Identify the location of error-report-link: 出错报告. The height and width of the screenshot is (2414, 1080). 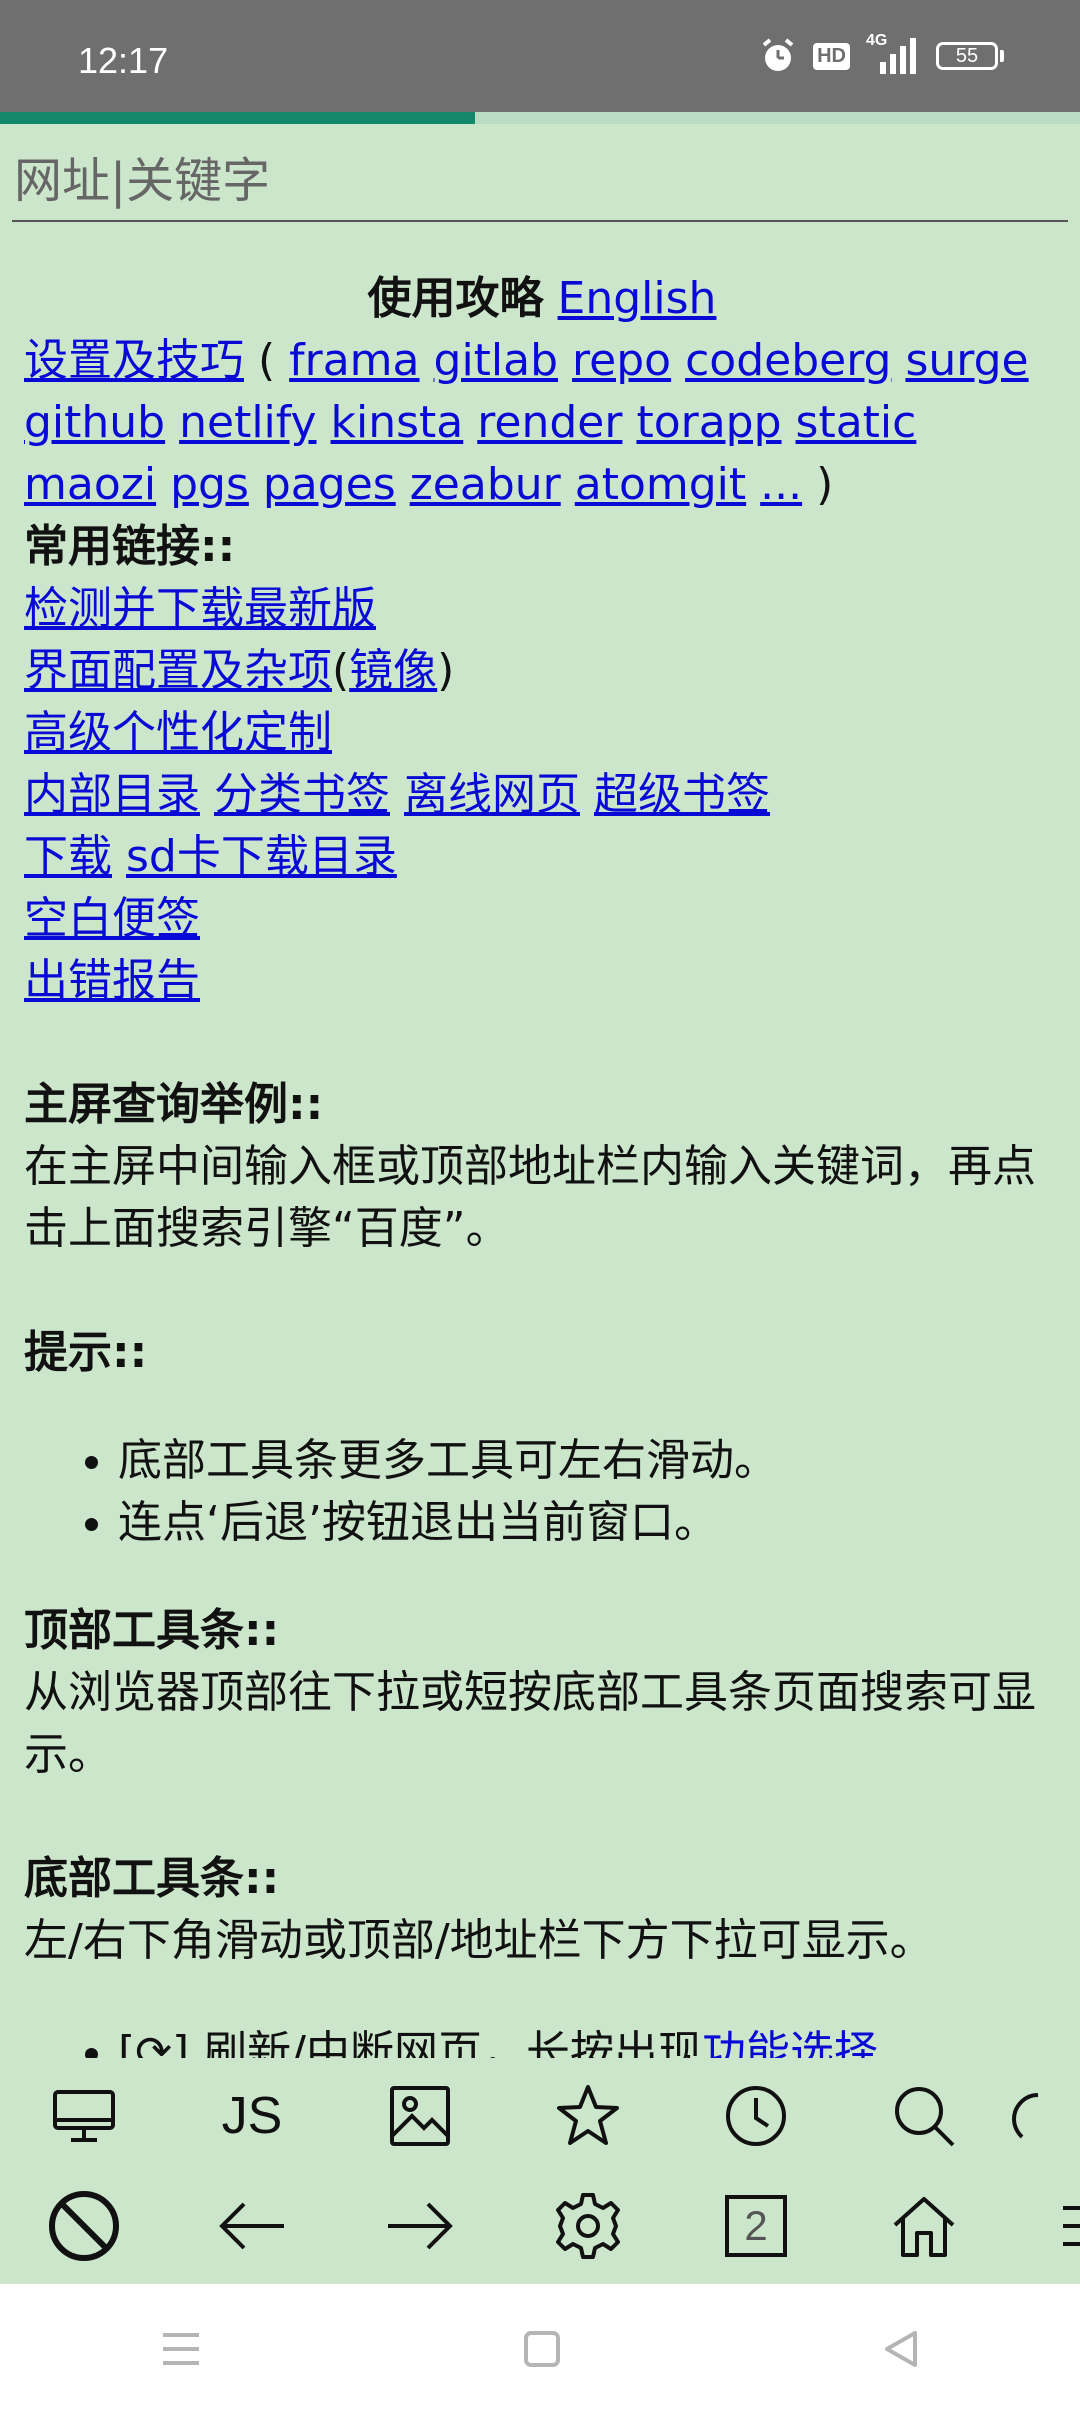
(112, 980).